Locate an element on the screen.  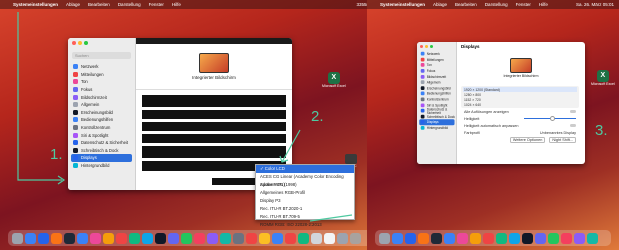
dock is located at coordinates (493, 238).